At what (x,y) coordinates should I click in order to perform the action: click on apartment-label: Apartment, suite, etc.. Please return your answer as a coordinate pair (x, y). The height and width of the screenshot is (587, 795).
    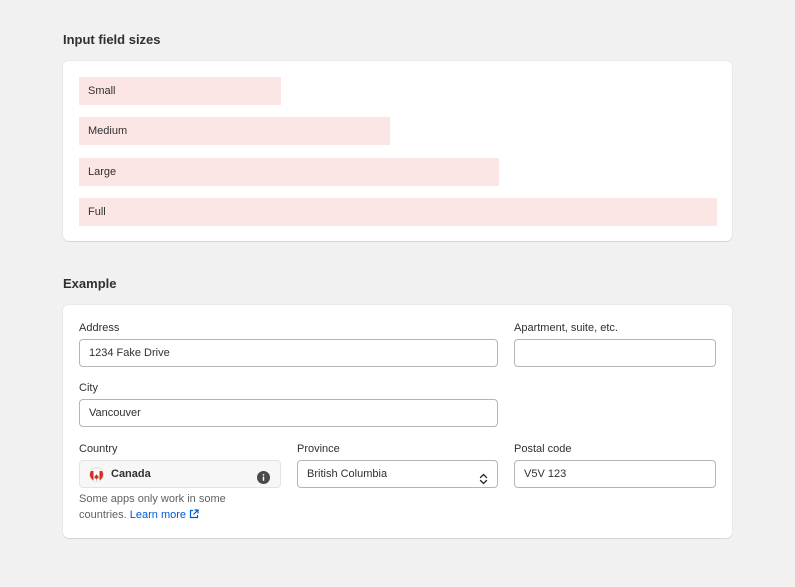
    Looking at the image, I should click on (566, 328).